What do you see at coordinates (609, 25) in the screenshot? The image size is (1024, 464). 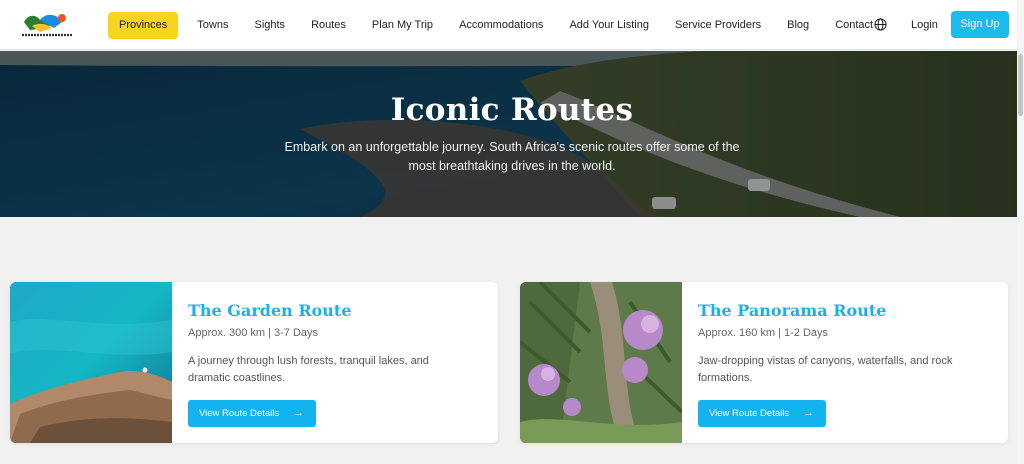 I see `nav-item-add-your-listing: Add Your Listing` at bounding box center [609, 25].